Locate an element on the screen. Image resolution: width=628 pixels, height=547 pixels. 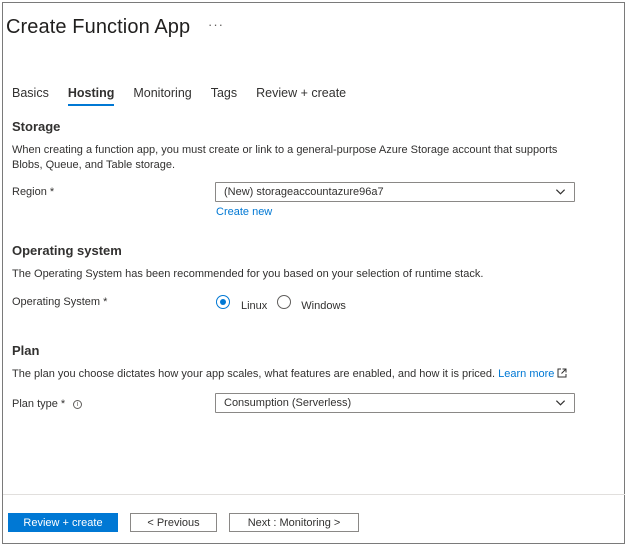
region-label: Region * is located at coordinates (33, 192).